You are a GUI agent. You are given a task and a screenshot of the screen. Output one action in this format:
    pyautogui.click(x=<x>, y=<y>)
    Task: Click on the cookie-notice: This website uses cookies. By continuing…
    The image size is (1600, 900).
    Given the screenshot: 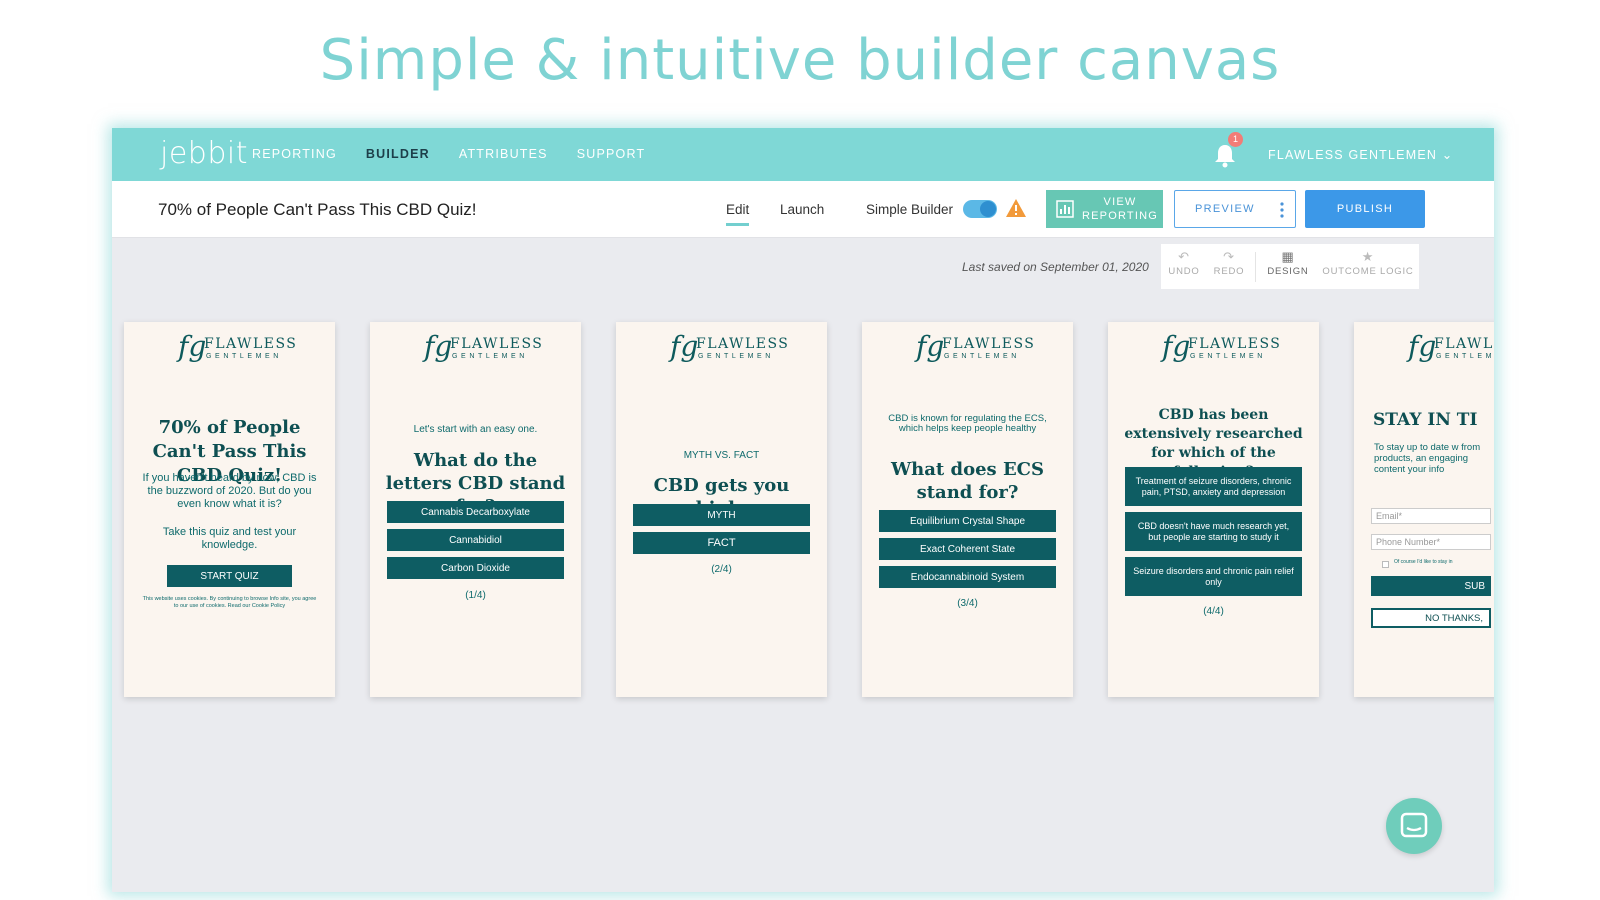 What is the action you would take?
    pyautogui.click(x=229, y=602)
    